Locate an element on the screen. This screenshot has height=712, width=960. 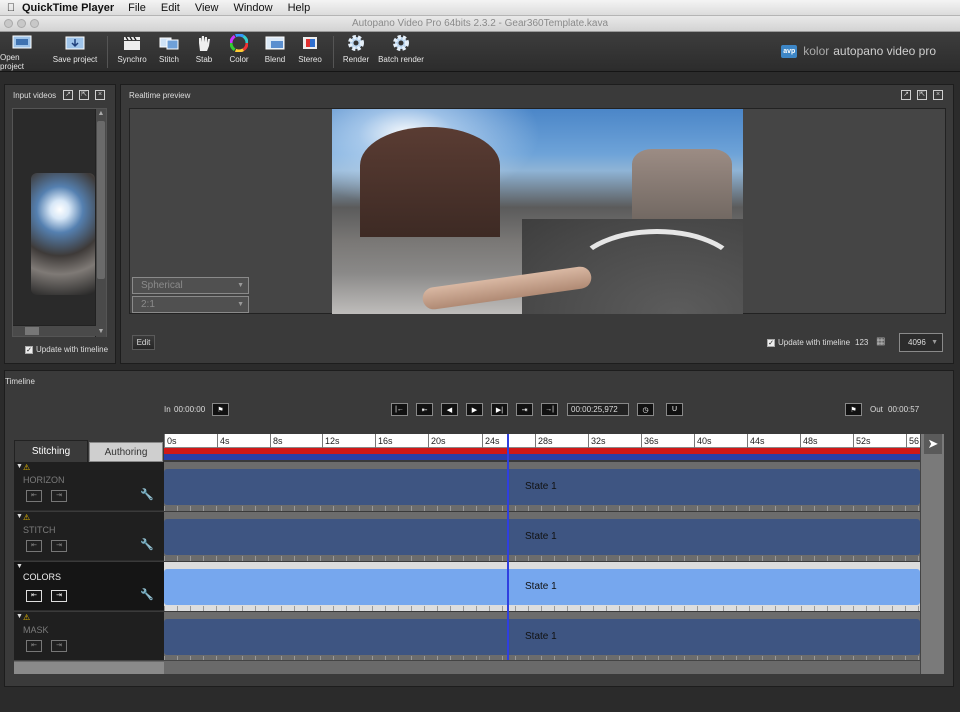
flag-icon: ⚑ is located at coordinates (220, 410).